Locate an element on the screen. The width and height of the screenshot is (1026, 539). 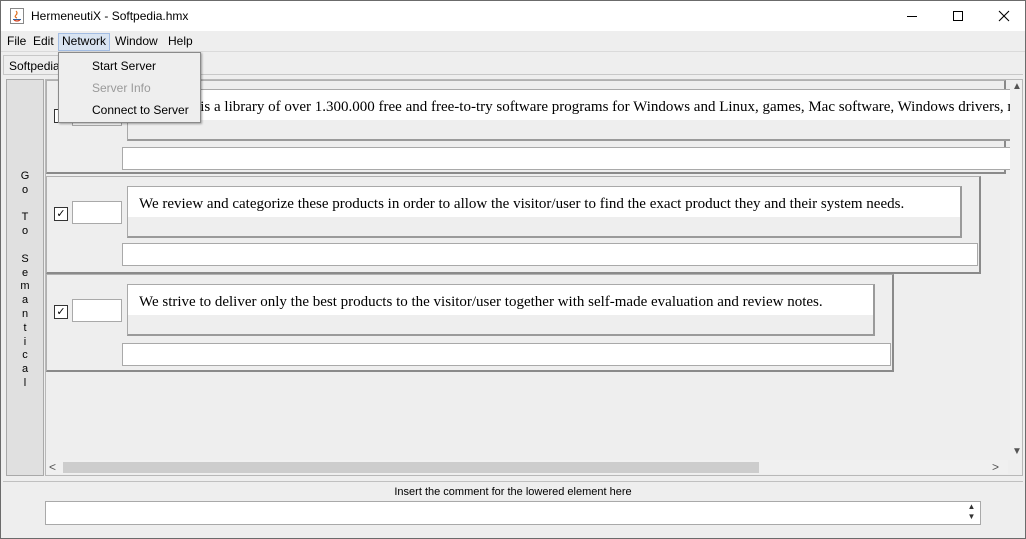
java-app-icon is located at coordinates (17, 16).